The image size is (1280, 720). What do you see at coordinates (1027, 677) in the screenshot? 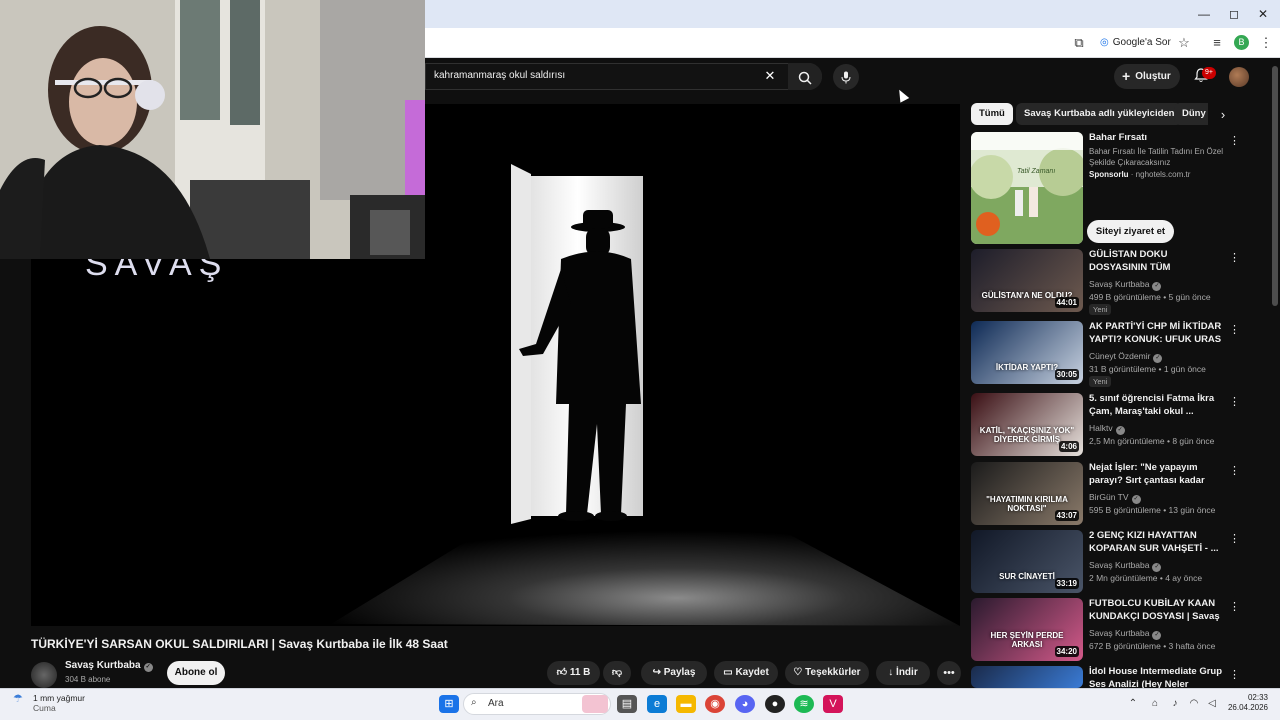
I see `video-thumbnail` at bounding box center [1027, 677].